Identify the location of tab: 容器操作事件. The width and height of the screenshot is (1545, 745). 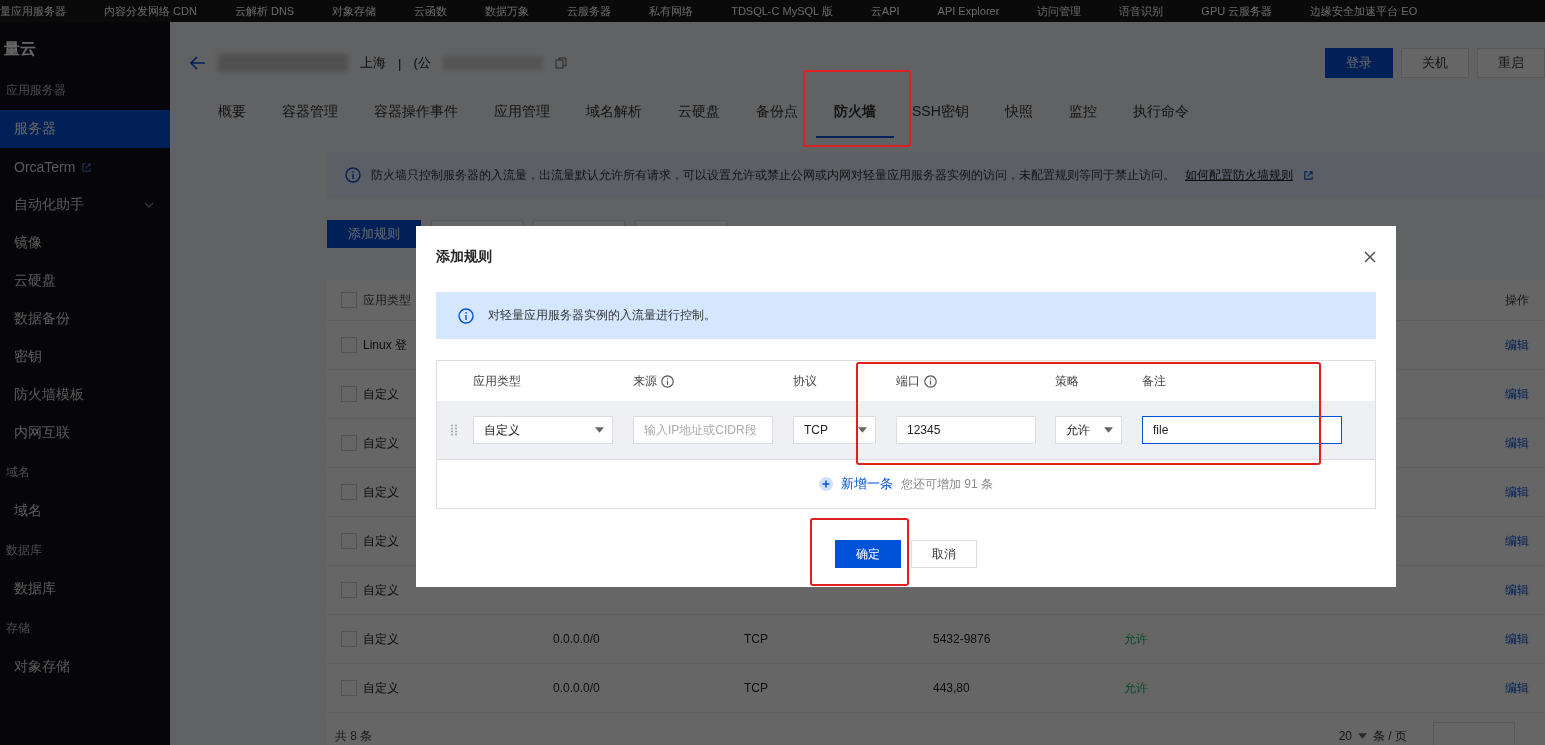
(416, 113).